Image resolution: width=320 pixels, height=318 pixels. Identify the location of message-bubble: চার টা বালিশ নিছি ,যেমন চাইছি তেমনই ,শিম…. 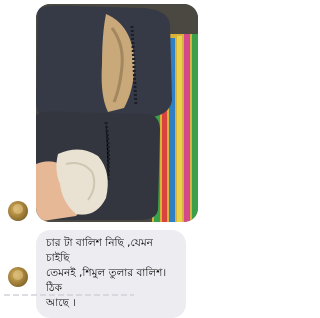
(111, 274).